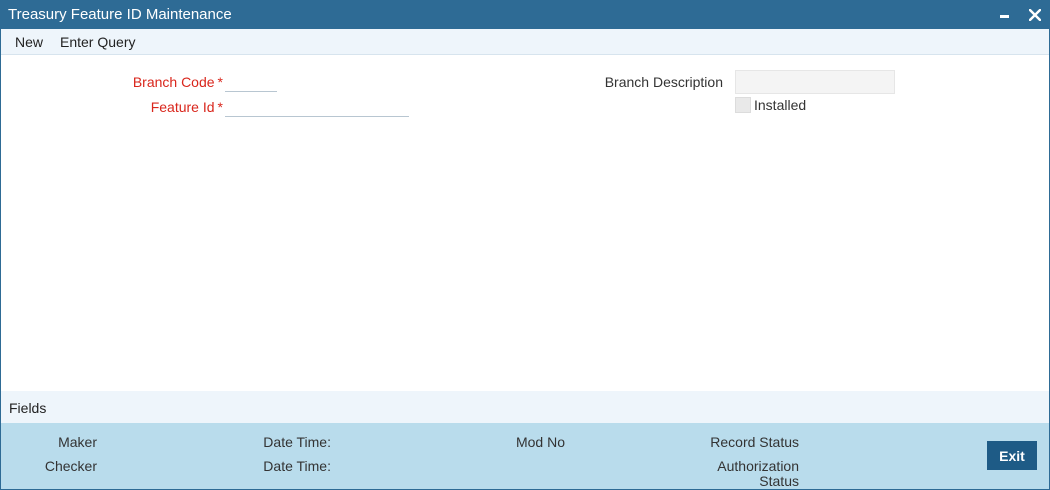 This screenshot has height=490, width=1050. I want to click on exit-button: Exit, so click(1012, 455).